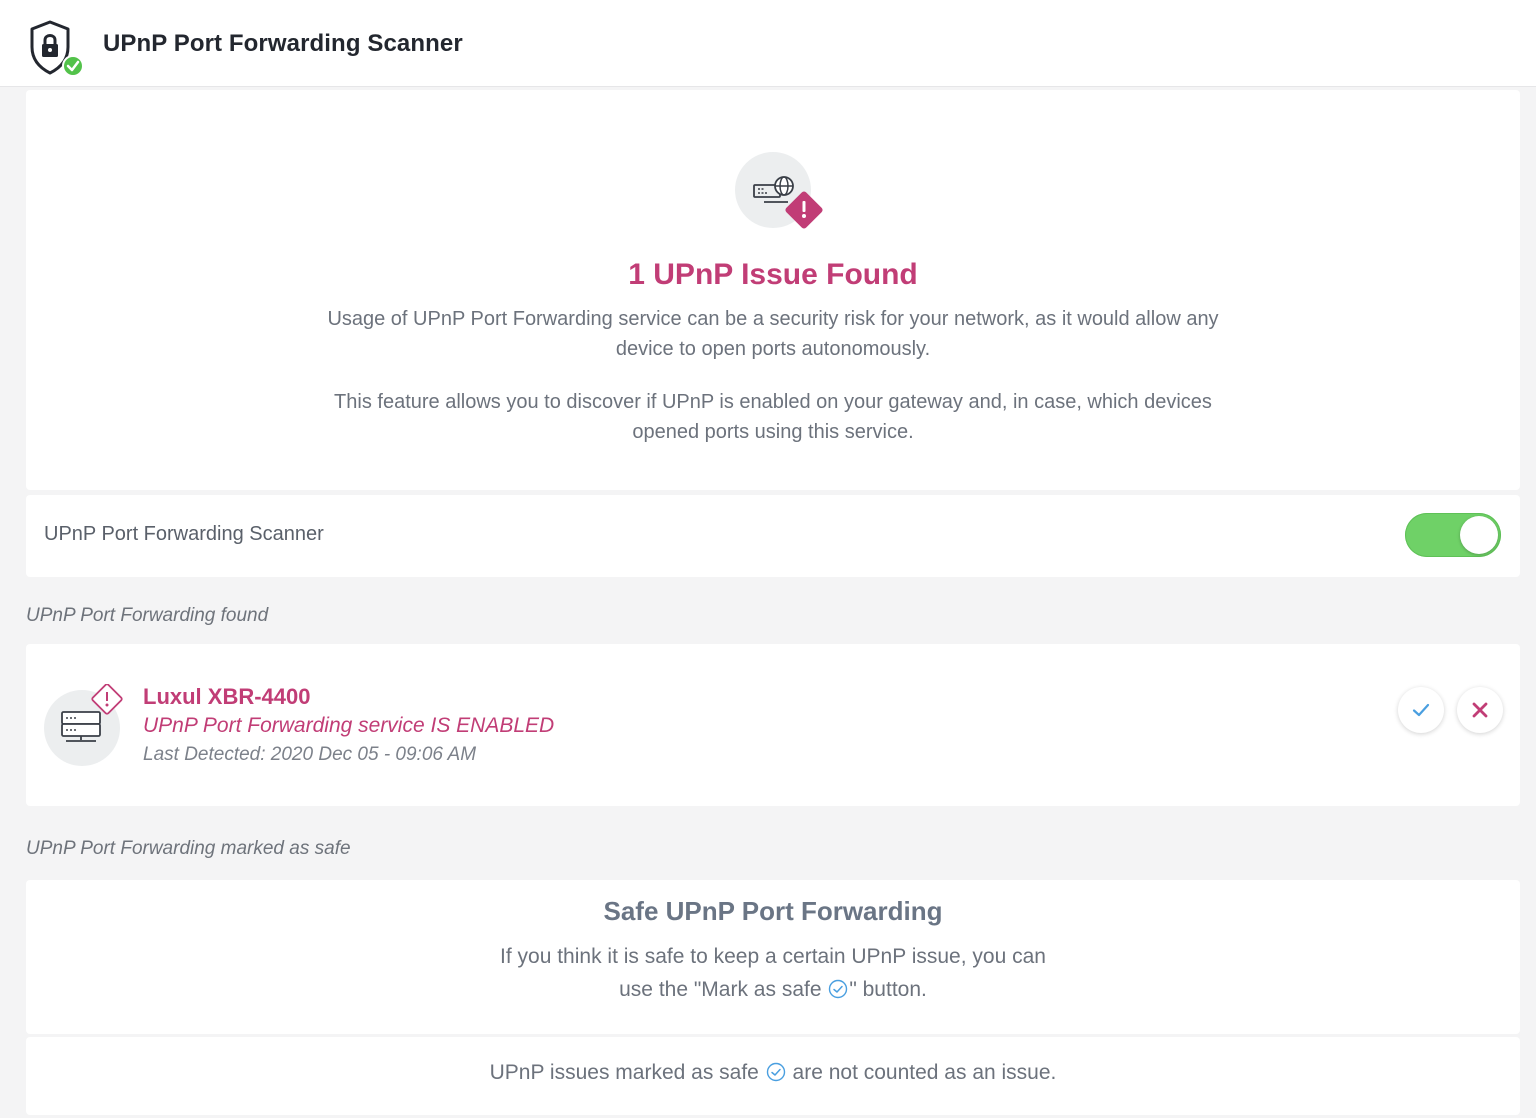 The width and height of the screenshot is (1536, 1118). Describe the element at coordinates (188, 848) in the screenshot. I see `safe-section-label: UPnP Port Forwarding marked as safe` at that location.